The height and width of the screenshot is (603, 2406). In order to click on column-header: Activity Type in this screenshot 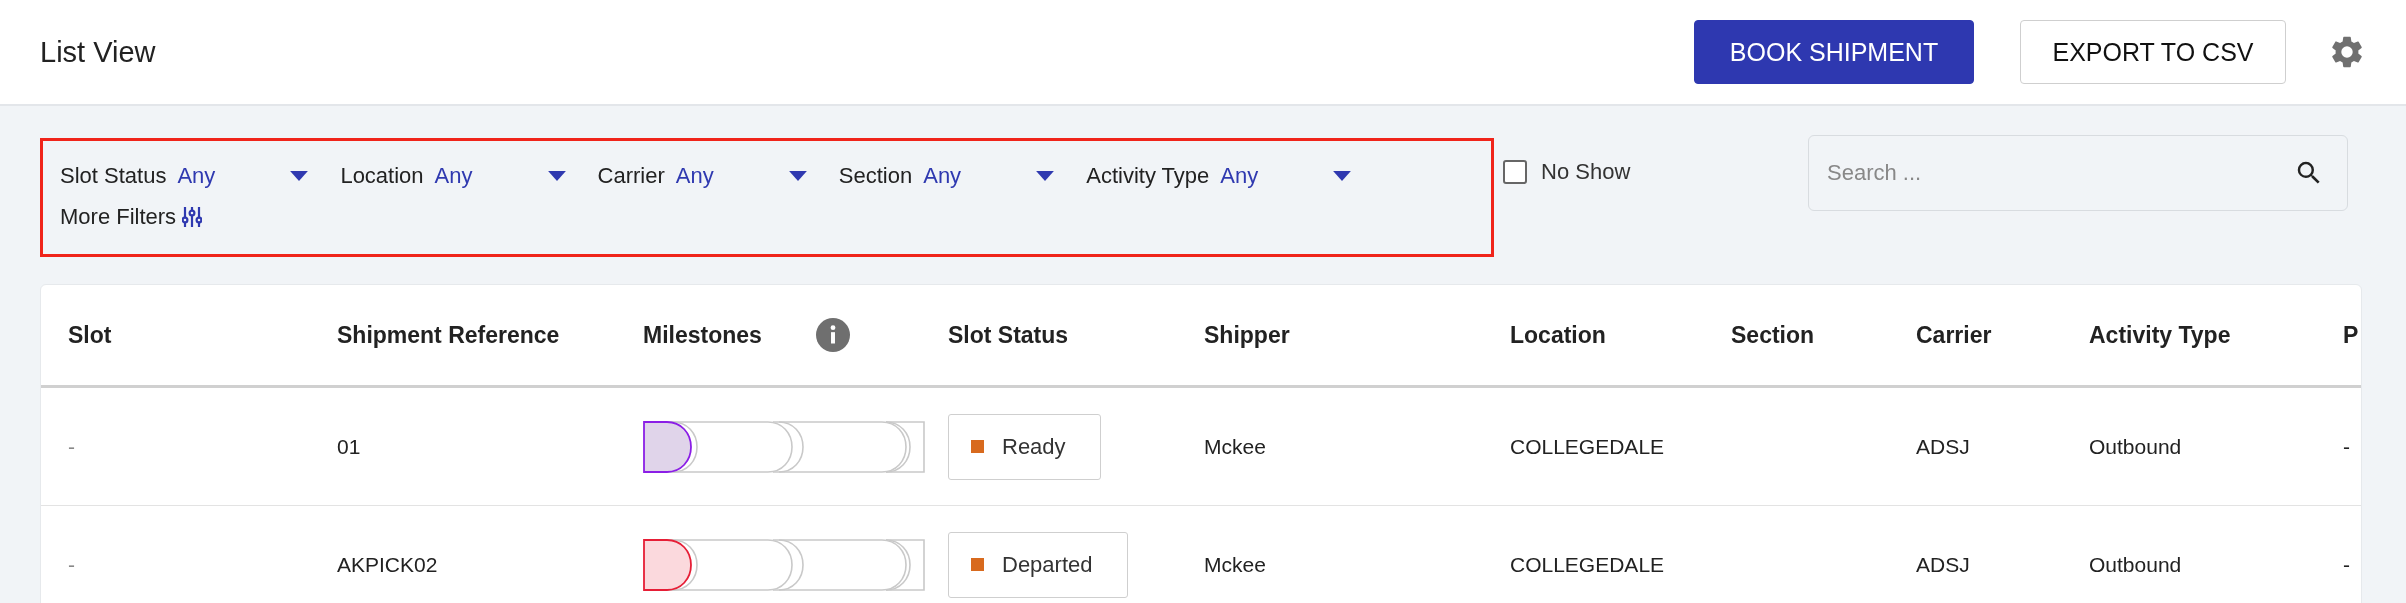, I will do `click(2160, 334)`.